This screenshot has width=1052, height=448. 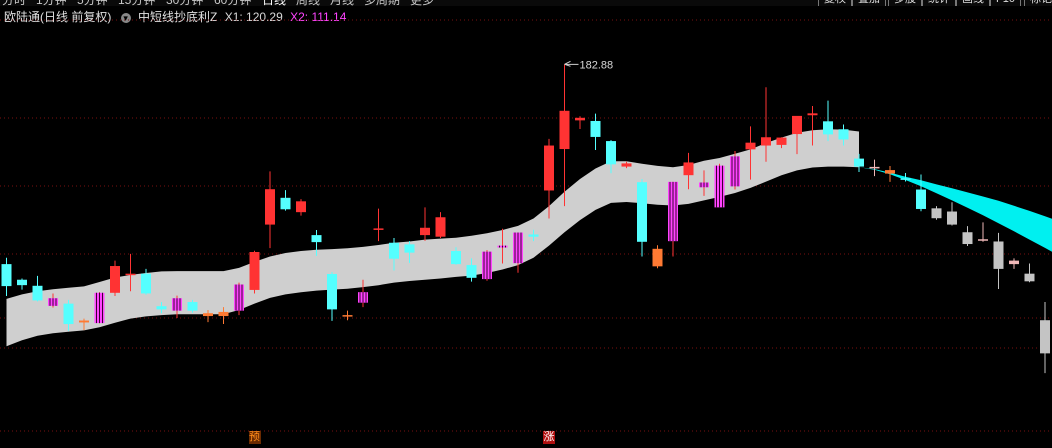 What do you see at coordinates (549, 437) in the screenshot?
I see `signal-marker: 涨` at bounding box center [549, 437].